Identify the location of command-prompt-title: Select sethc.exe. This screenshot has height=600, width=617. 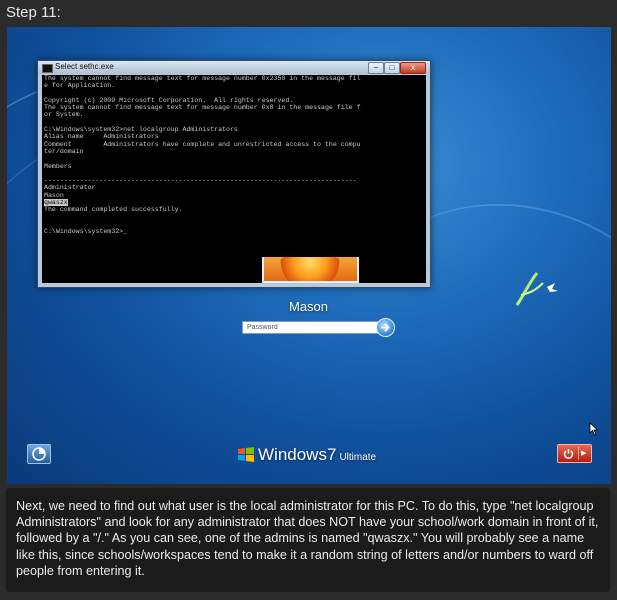
(84, 66).